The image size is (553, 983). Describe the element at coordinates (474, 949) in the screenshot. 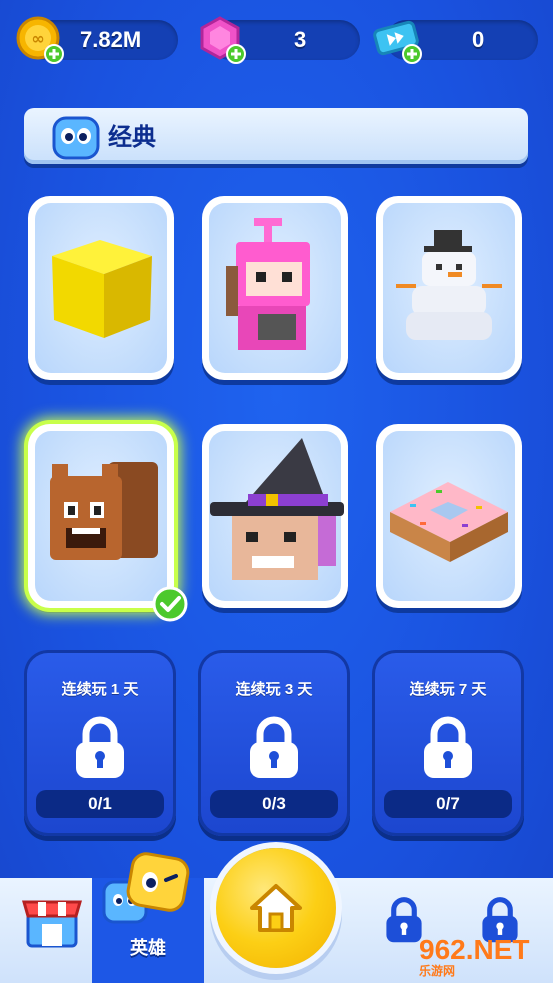

I see `watermark-brand: 962.NET` at that location.